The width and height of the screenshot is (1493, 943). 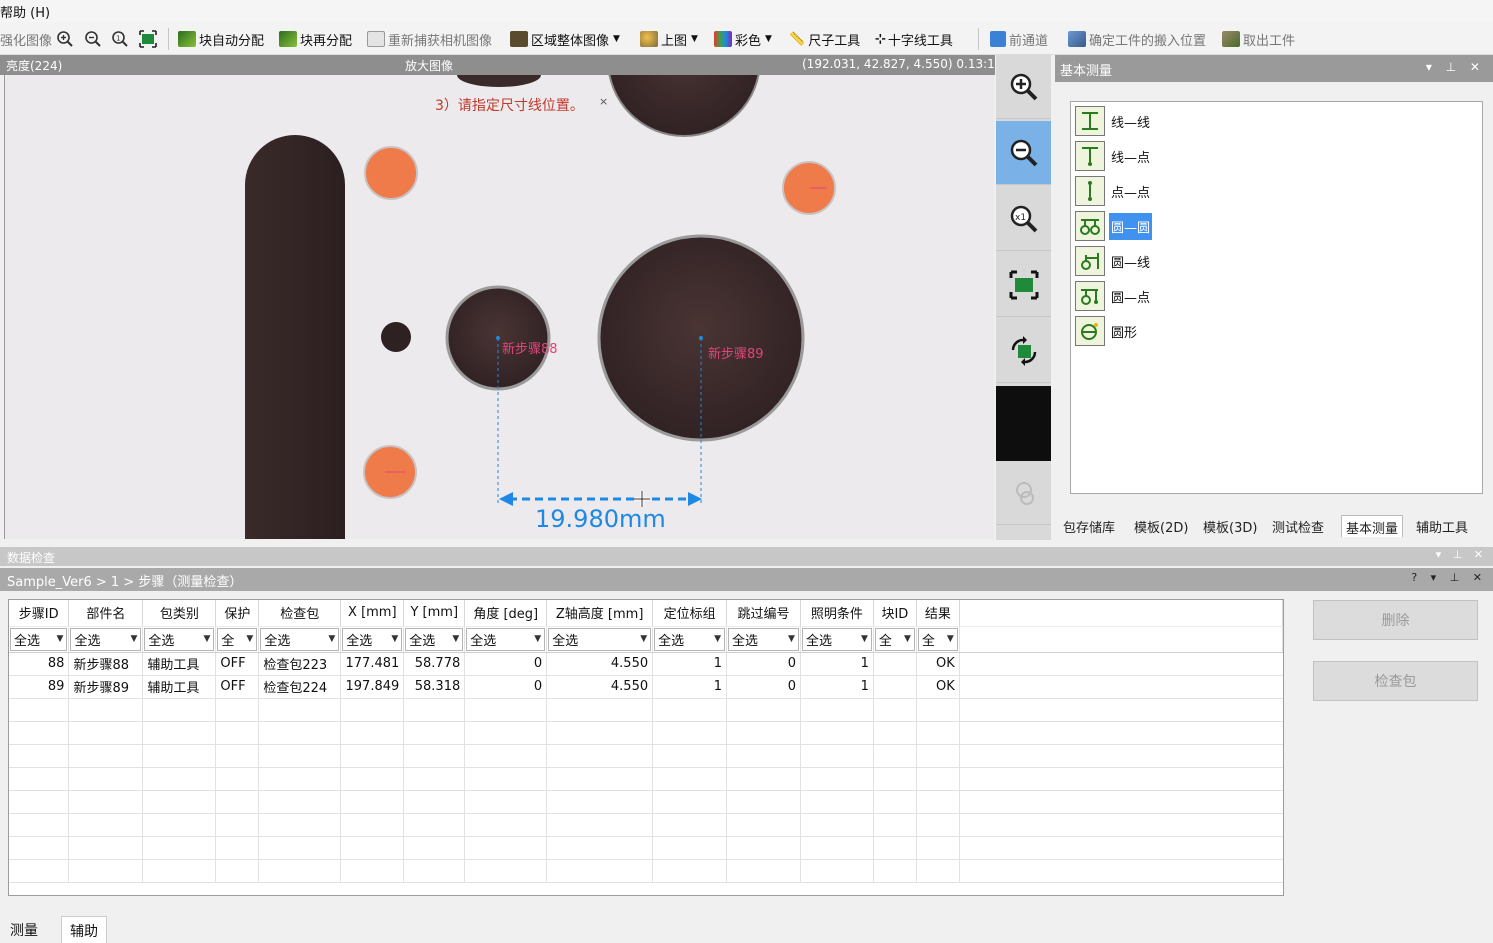 I want to click on tab-test-inspection: 测试检查, so click(x=1298, y=526).